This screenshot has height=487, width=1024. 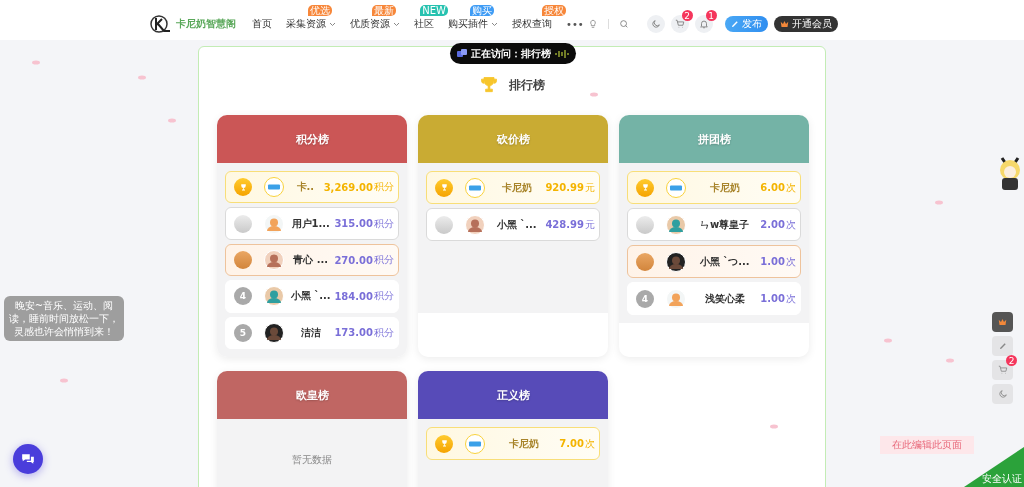 I want to click on more-menu: •••, so click(x=575, y=24).